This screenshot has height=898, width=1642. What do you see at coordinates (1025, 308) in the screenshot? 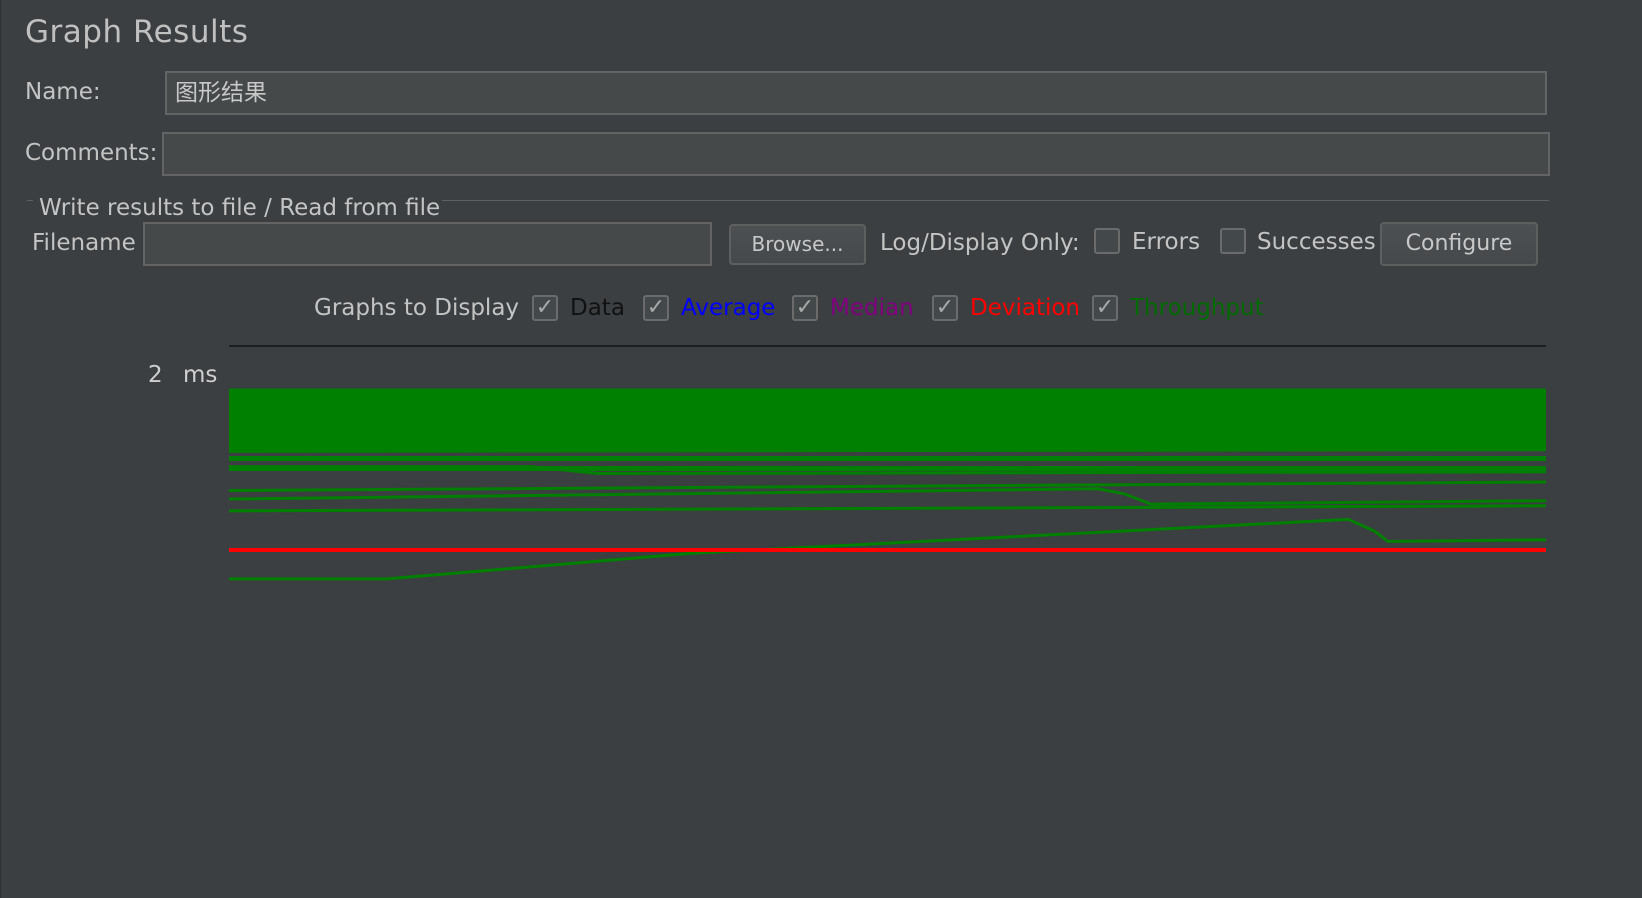
I see `deviation-graph-label: Deviation` at bounding box center [1025, 308].